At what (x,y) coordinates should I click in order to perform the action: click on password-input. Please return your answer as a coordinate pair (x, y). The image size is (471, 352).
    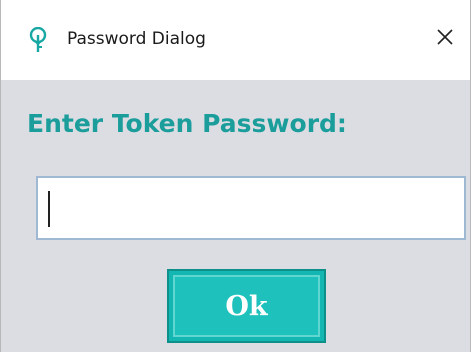
    Looking at the image, I should click on (250, 208).